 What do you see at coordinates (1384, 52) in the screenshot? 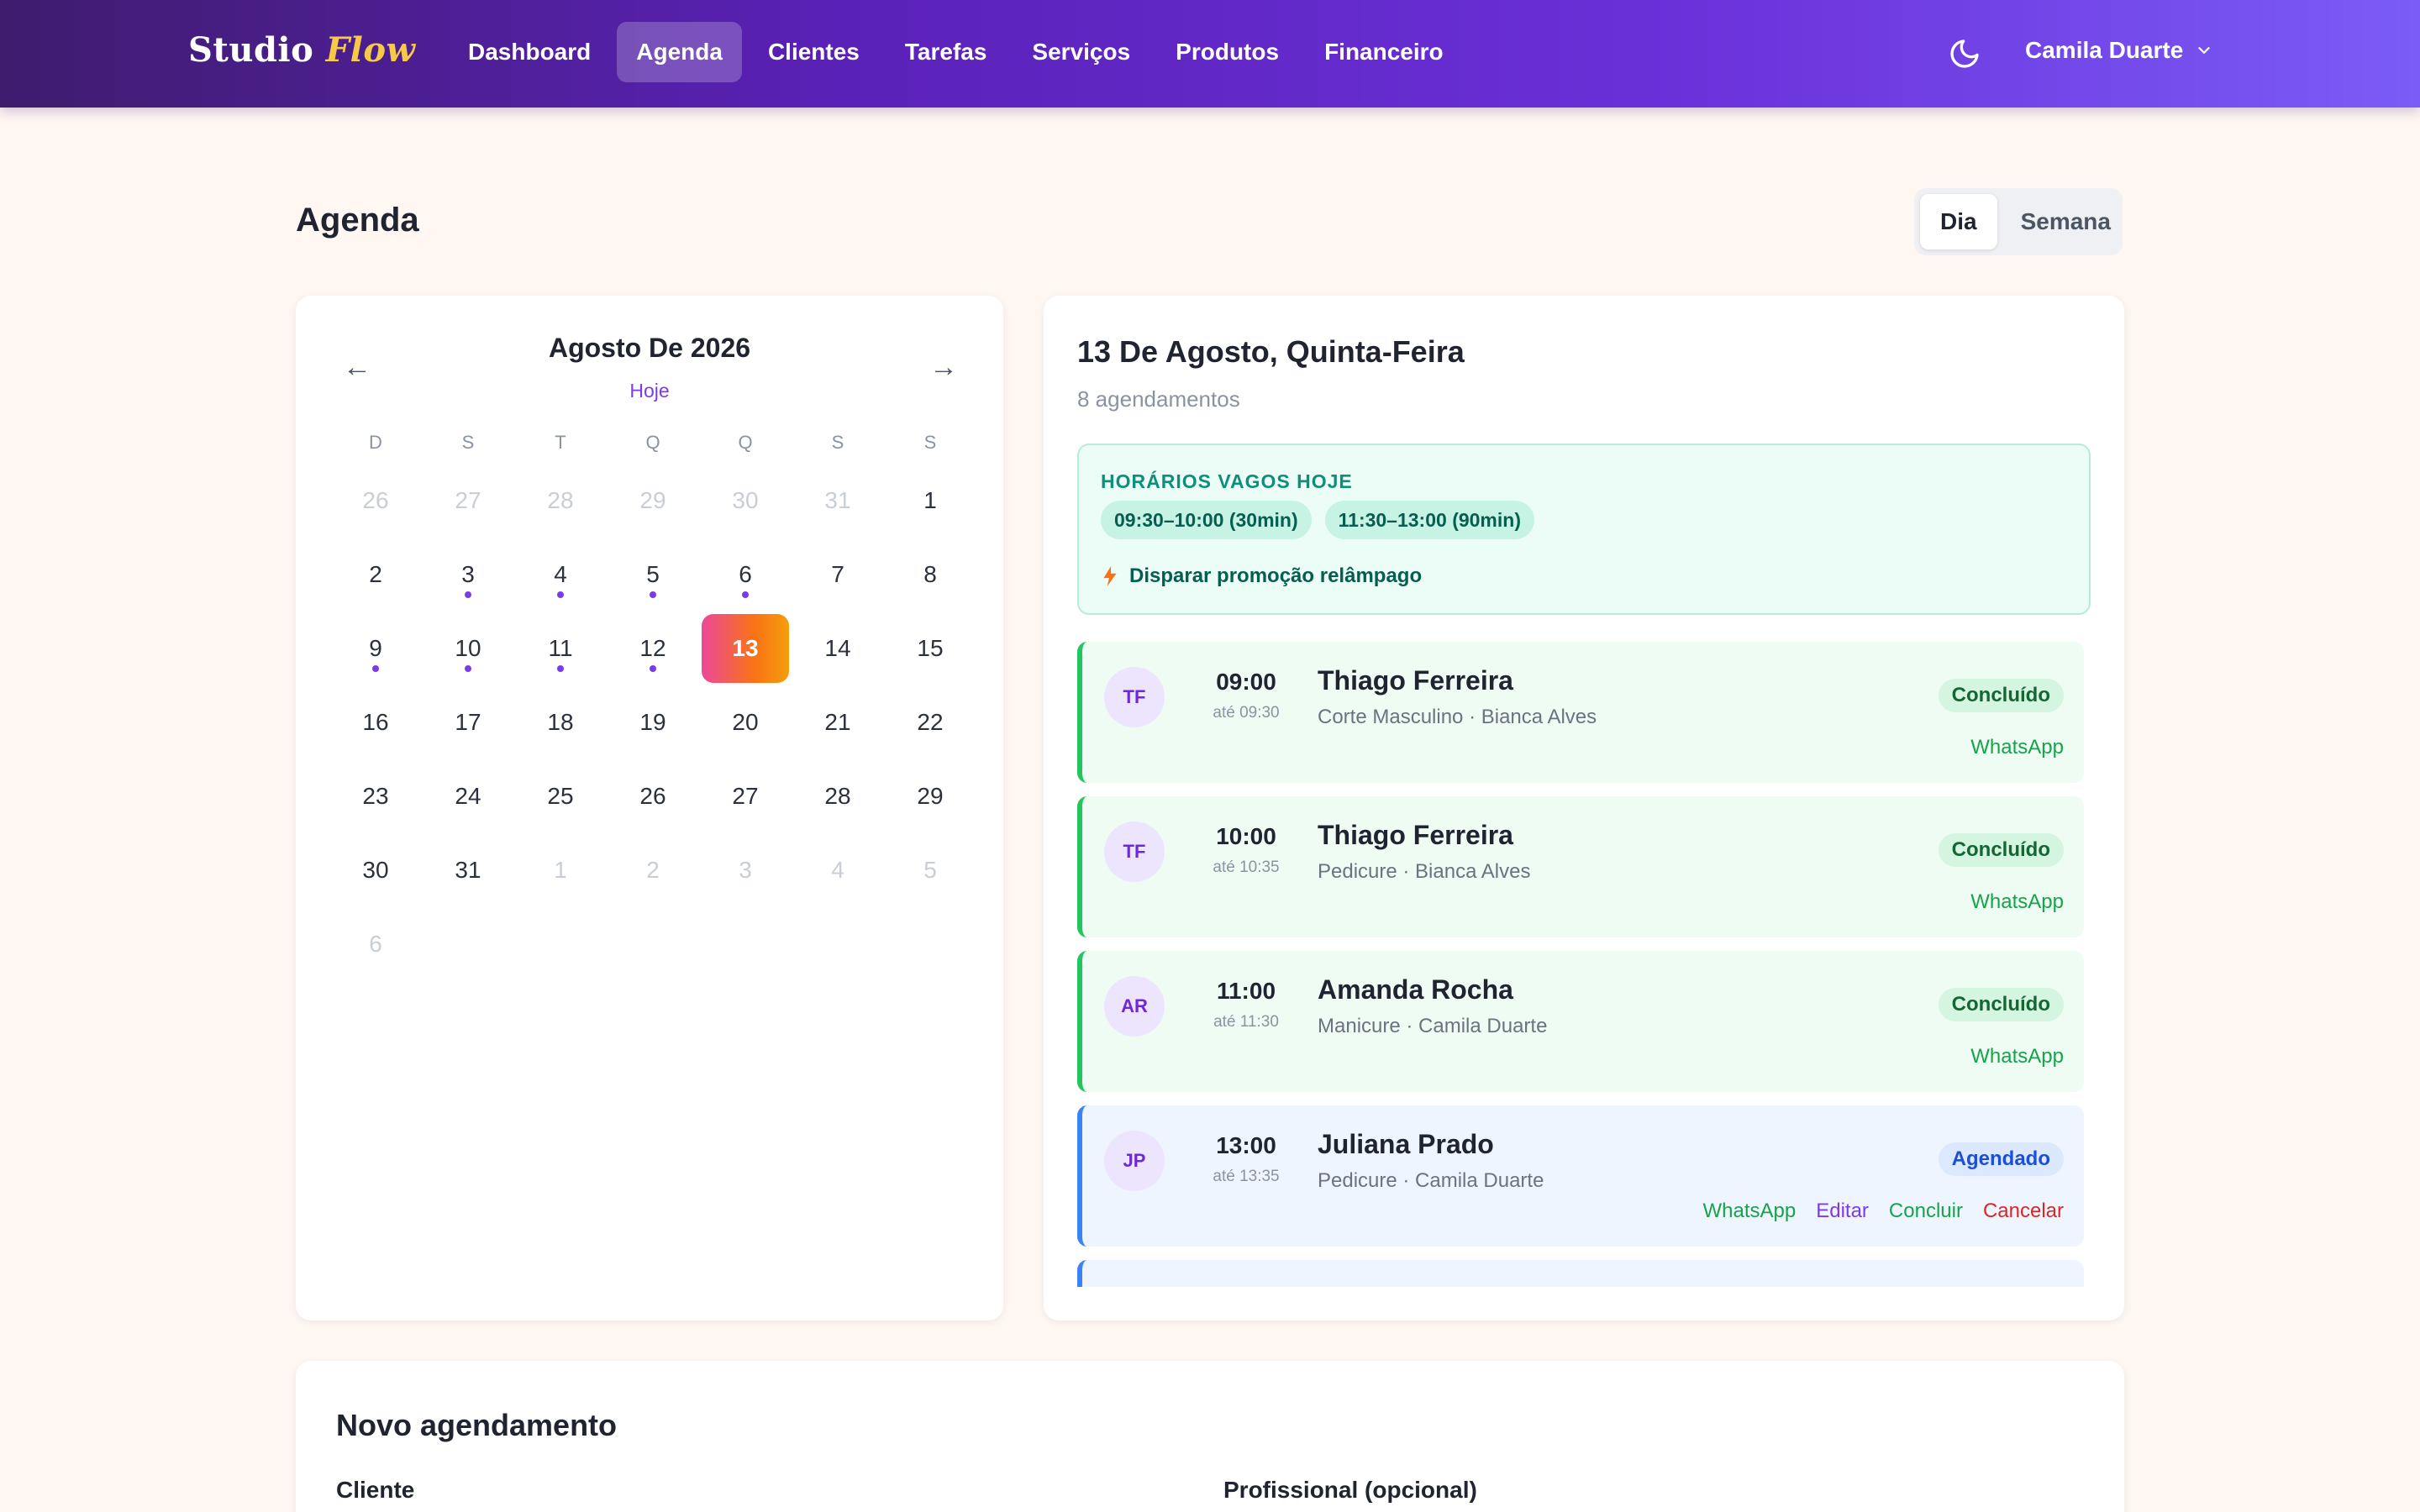
I see `nav-item-financeiro: Financeiro` at bounding box center [1384, 52].